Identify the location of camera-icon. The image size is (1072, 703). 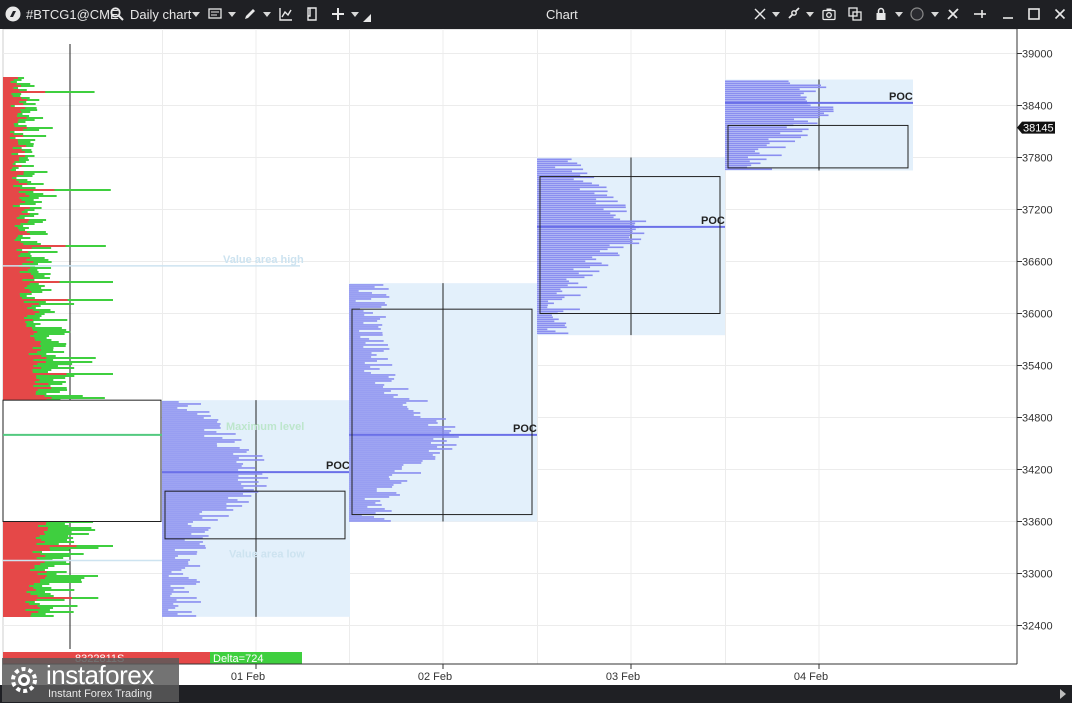
(829, 14).